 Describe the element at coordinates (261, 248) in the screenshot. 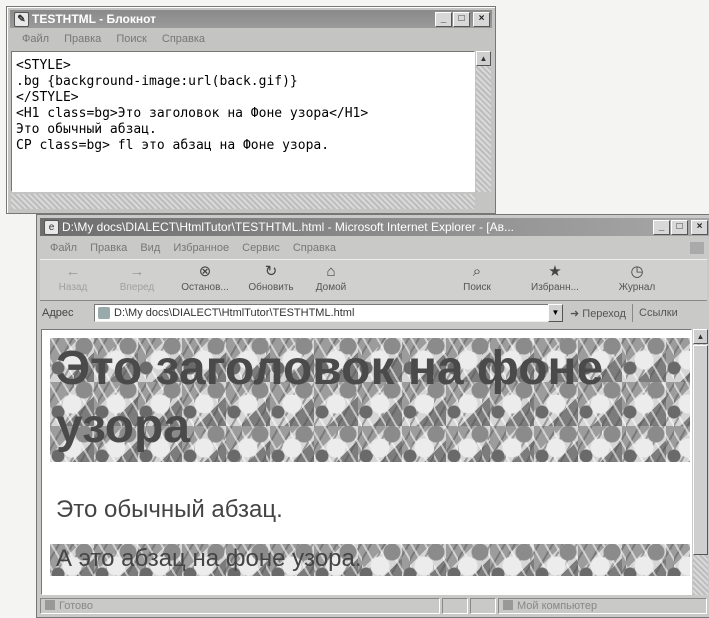

I see `menu-tools: Сервис` at that location.